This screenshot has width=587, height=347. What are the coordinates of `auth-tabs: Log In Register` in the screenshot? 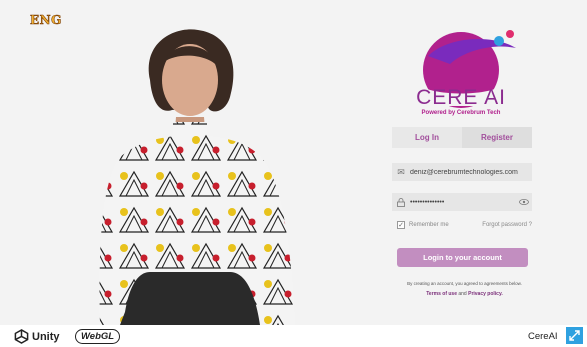 It's located at (462, 137).